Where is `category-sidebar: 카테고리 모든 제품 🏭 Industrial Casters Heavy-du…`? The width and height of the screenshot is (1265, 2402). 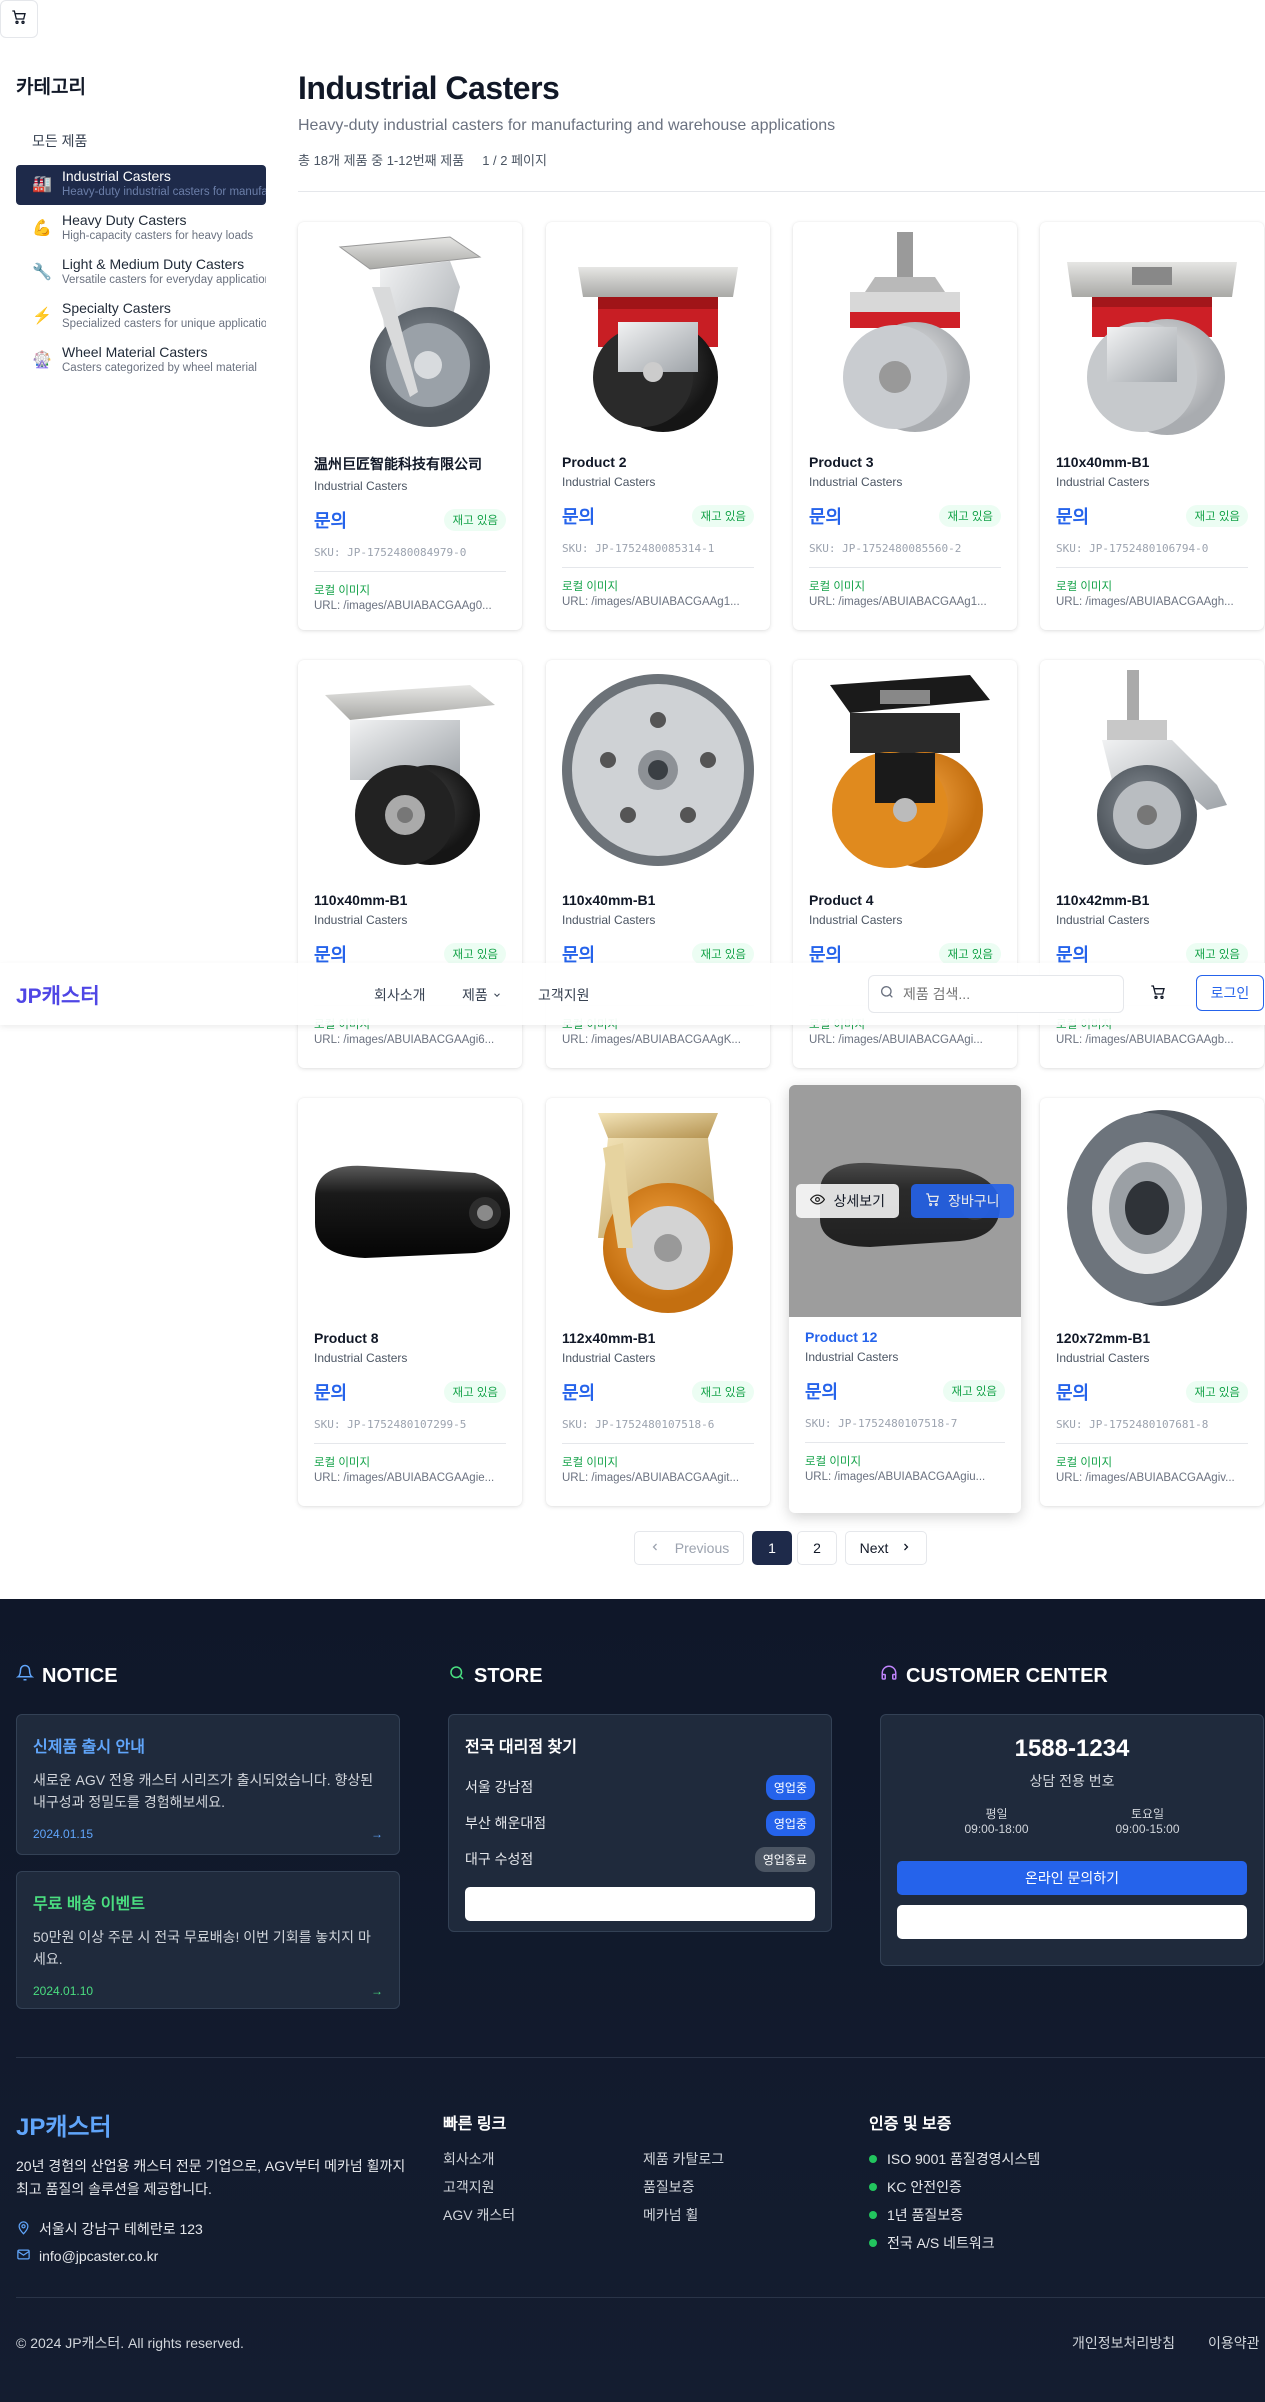 category-sidebar: 카테고리 모든 제품 🏭 Industrial Casters Heavy-du… is located at coordinates (141, 228).